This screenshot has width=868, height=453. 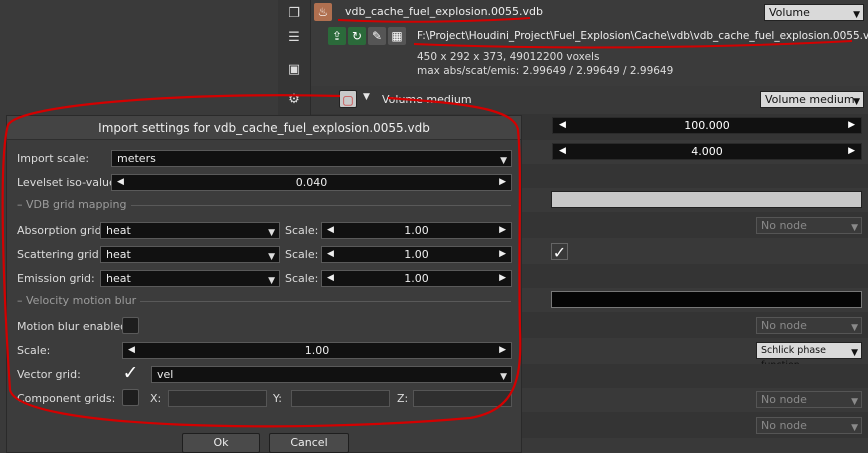 I want to click on emission-scale-value: 1.00, so click(x=416, y=278).